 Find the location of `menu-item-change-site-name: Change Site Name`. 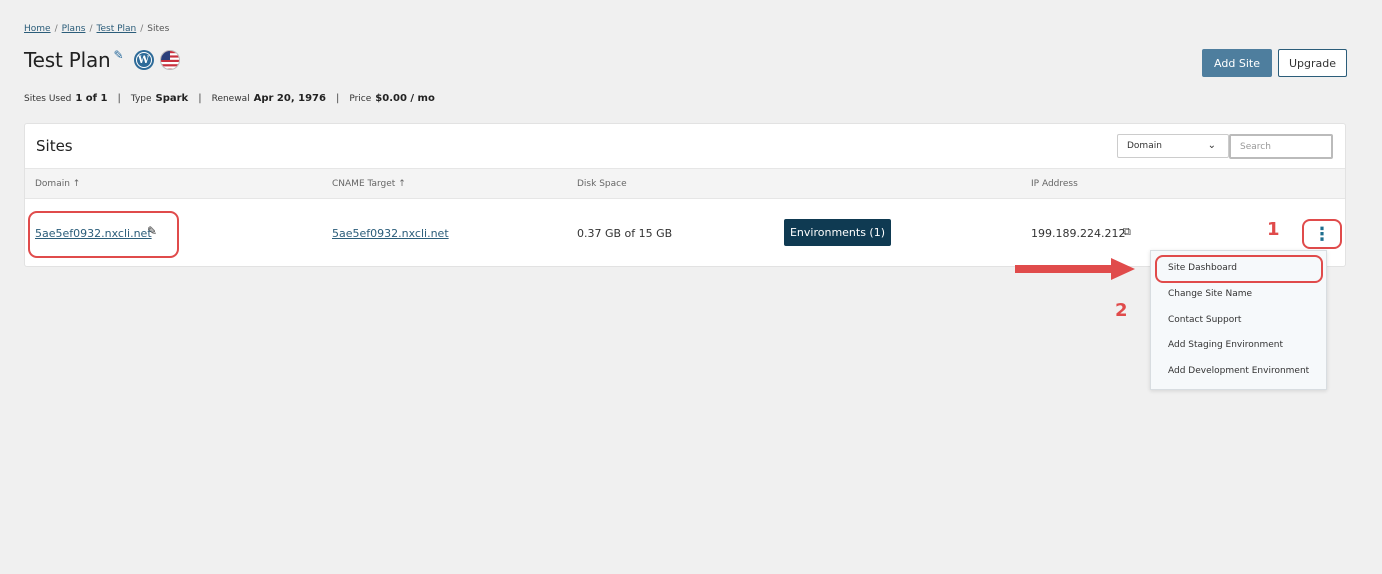

menu-item-change-site-name: Change Site Name is located at coordinates (1210, 294).